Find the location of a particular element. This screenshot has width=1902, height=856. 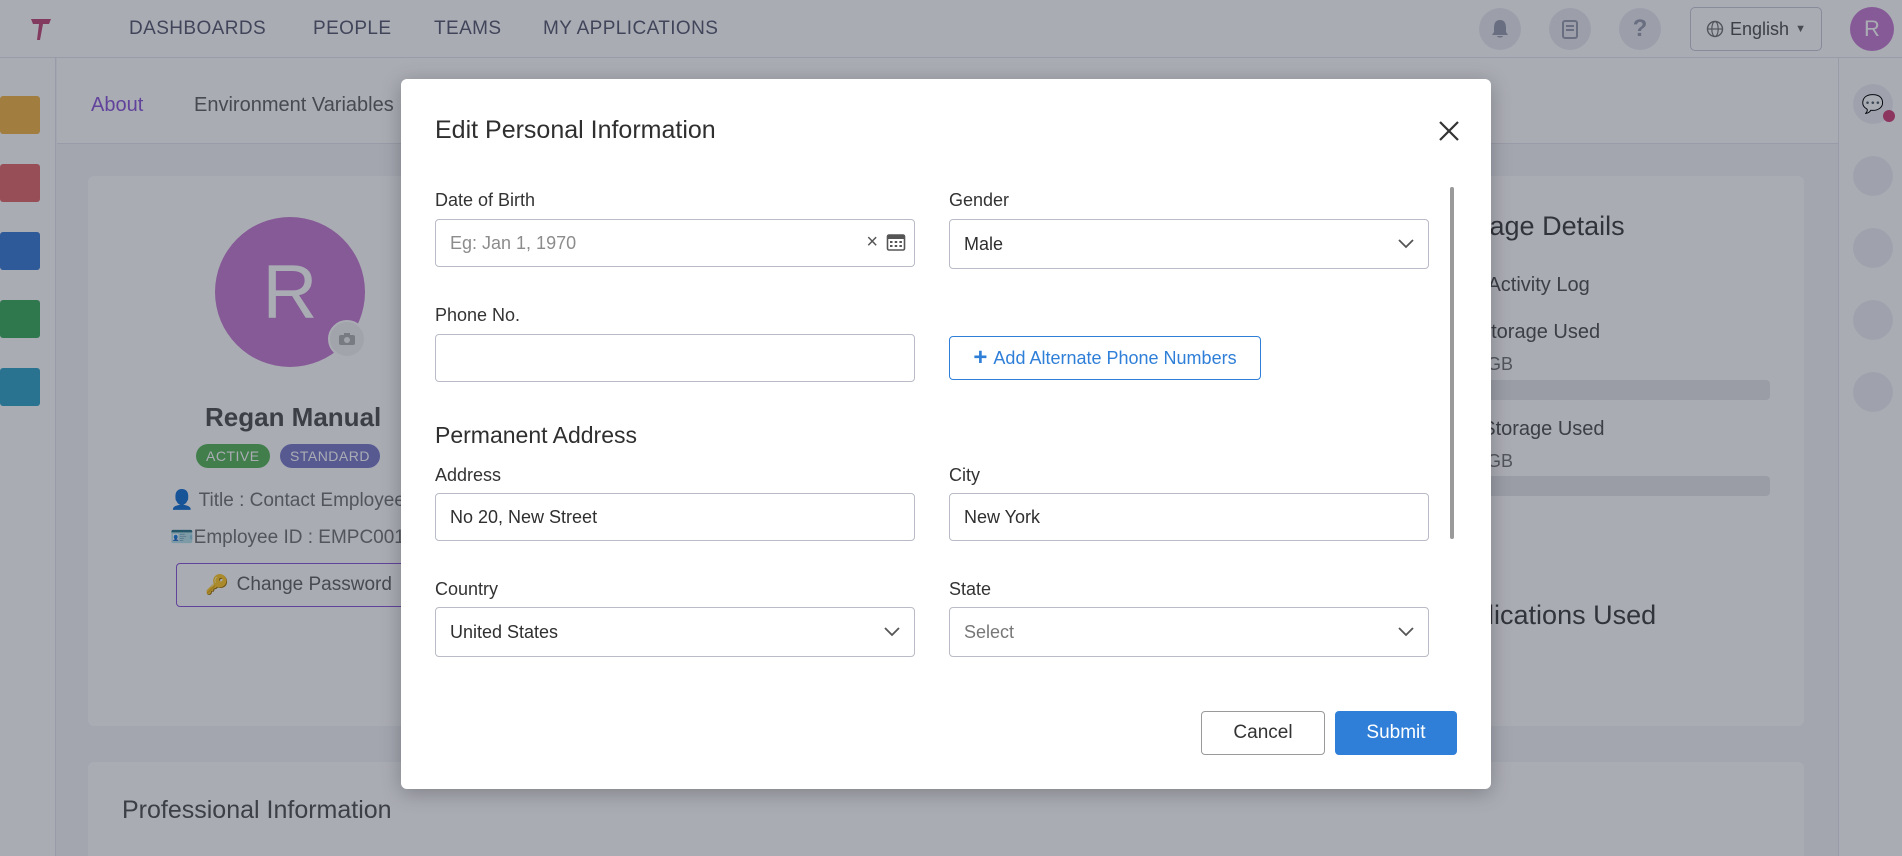

plus-icon: + is located at coordinates (980, 357).